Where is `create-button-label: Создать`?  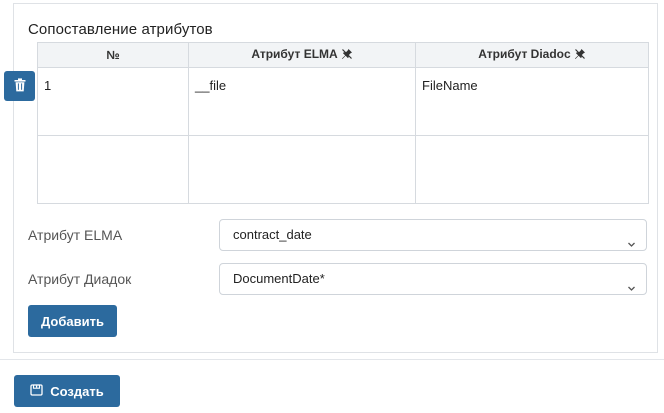
create-button-label: Создать is located at coordinates (77, 391).